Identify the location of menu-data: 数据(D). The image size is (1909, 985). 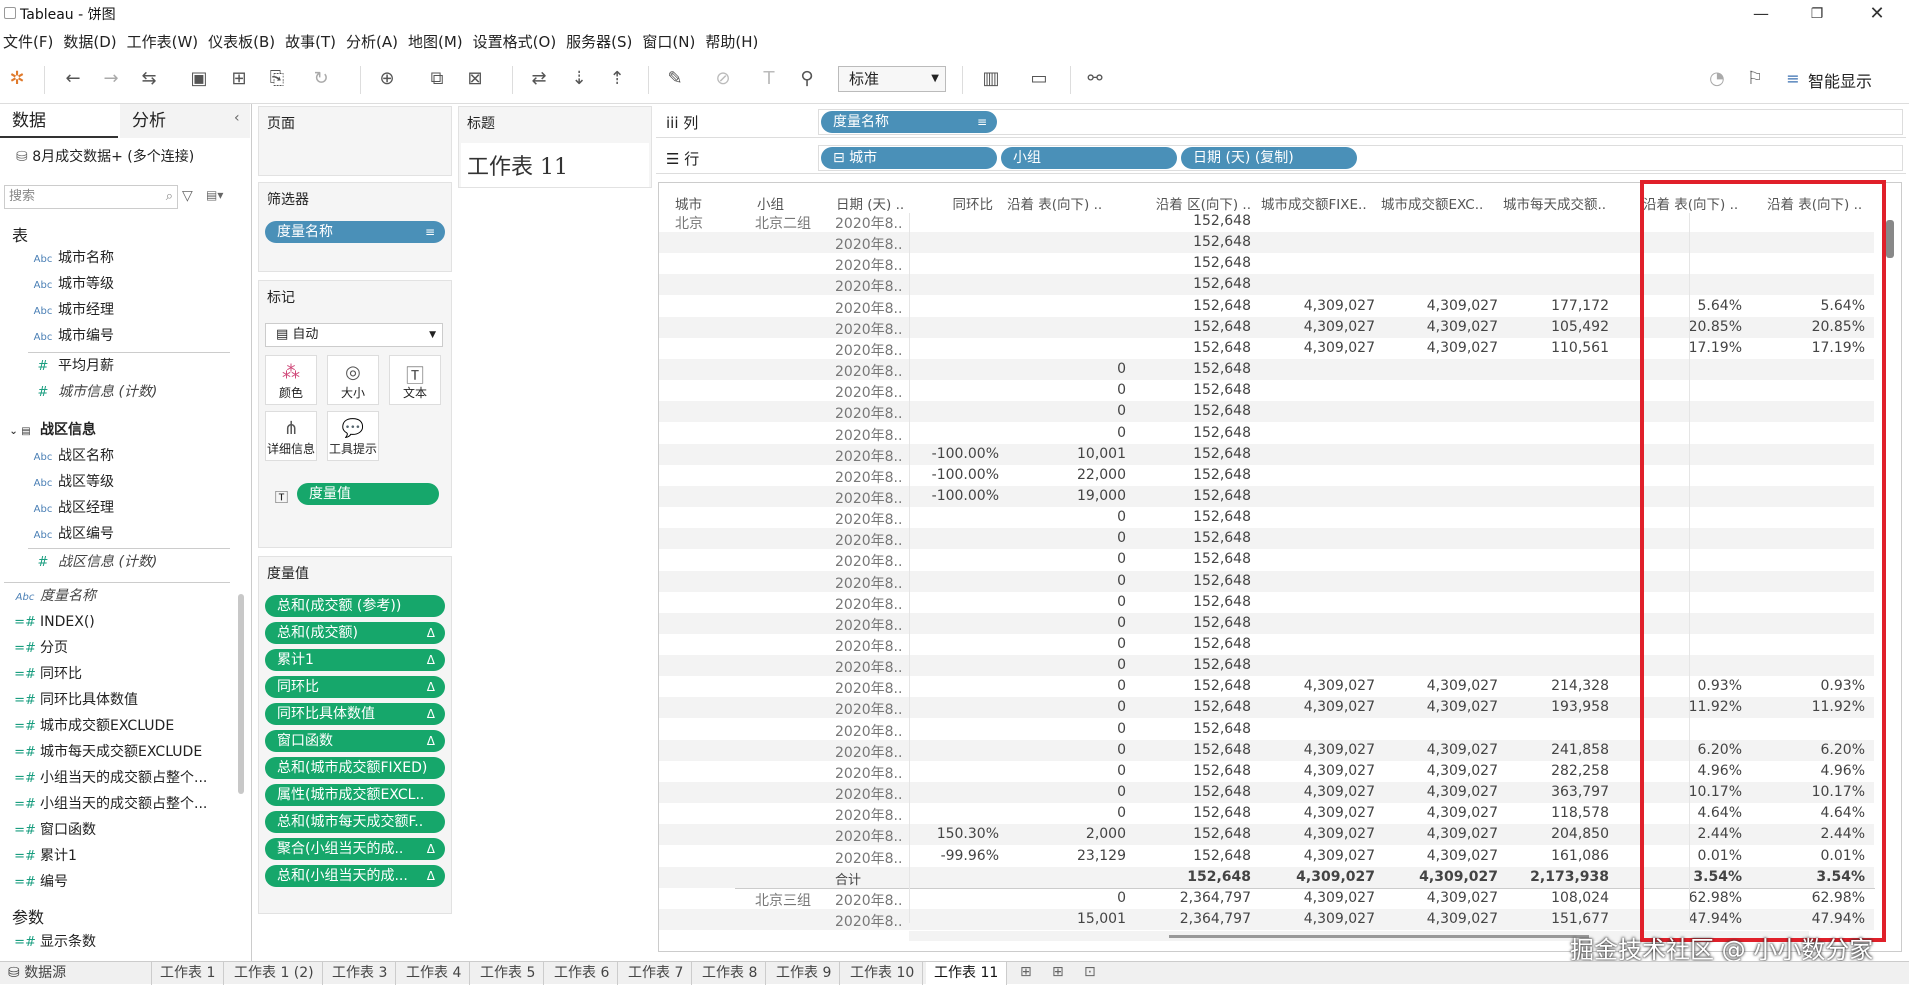
(91, 41).